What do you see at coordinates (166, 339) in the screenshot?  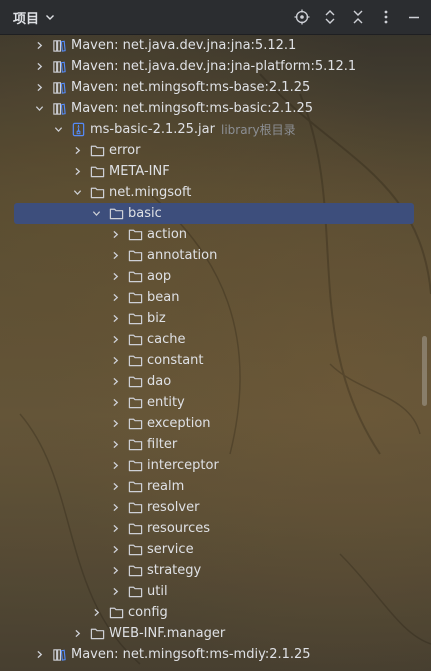 I see `tree-row-label: cache` at bounding box center [166, 339].